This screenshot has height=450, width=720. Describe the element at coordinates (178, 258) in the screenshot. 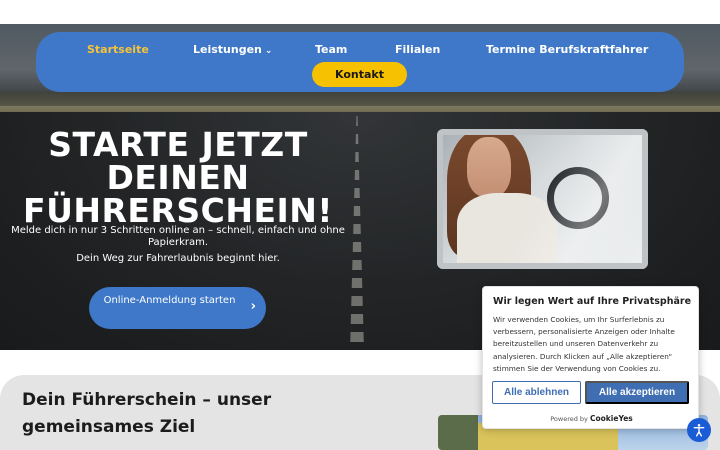

I see `hero-tagline: Dein Weg zur Fahrerlaubnis beginnt hier.` at that location.